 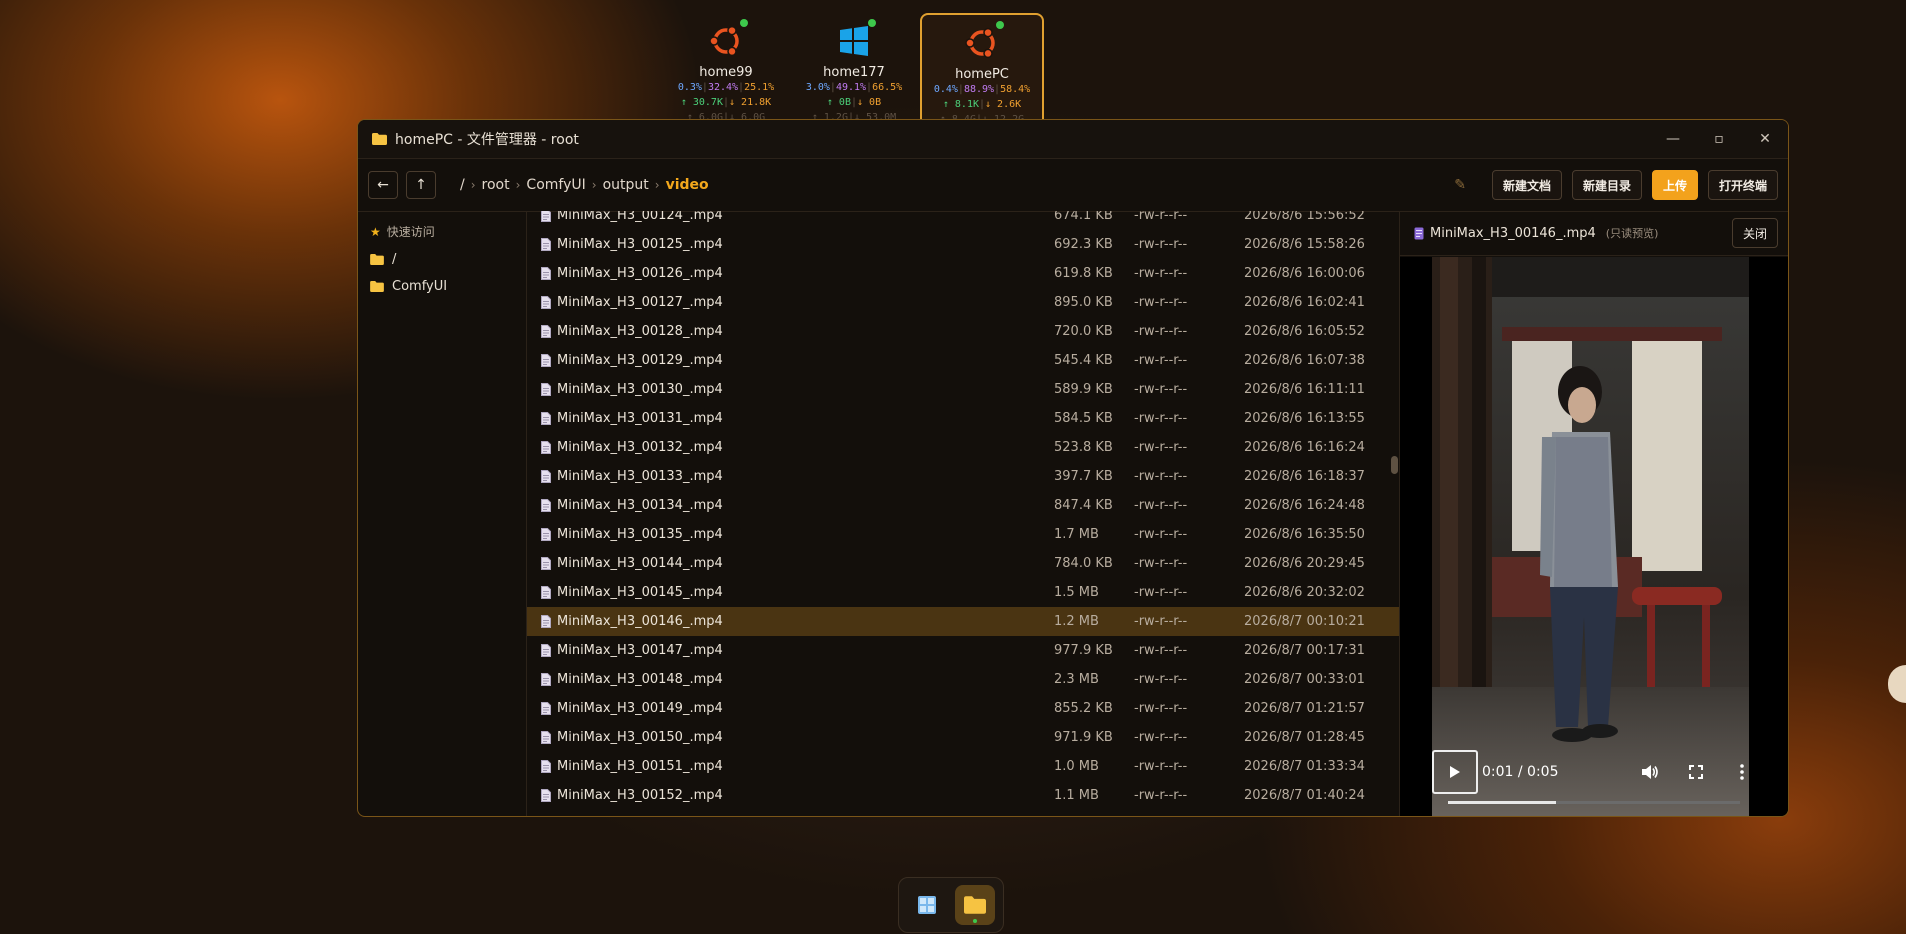 What do you see at coordinates (496, 185) in the screenshot?
I see `breadcrumb-item: root` at bounding box center [496, 185].